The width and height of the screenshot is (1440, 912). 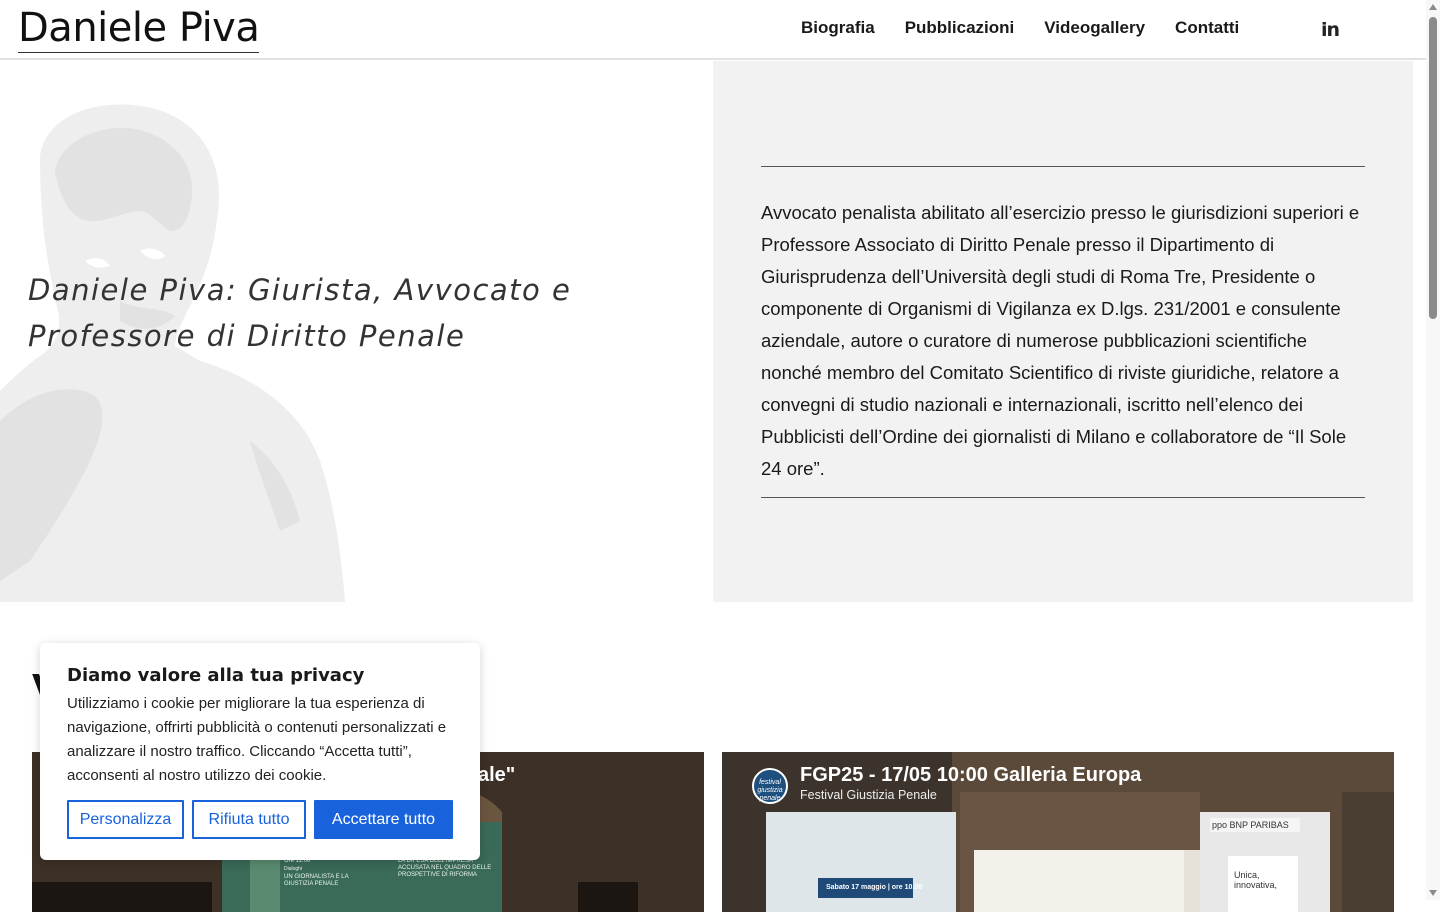 What do you see at coordinates (249, 819) in the screenshot?
I see `reject-all-button: Rifiuta tutto` at bounding box center [249, 819].